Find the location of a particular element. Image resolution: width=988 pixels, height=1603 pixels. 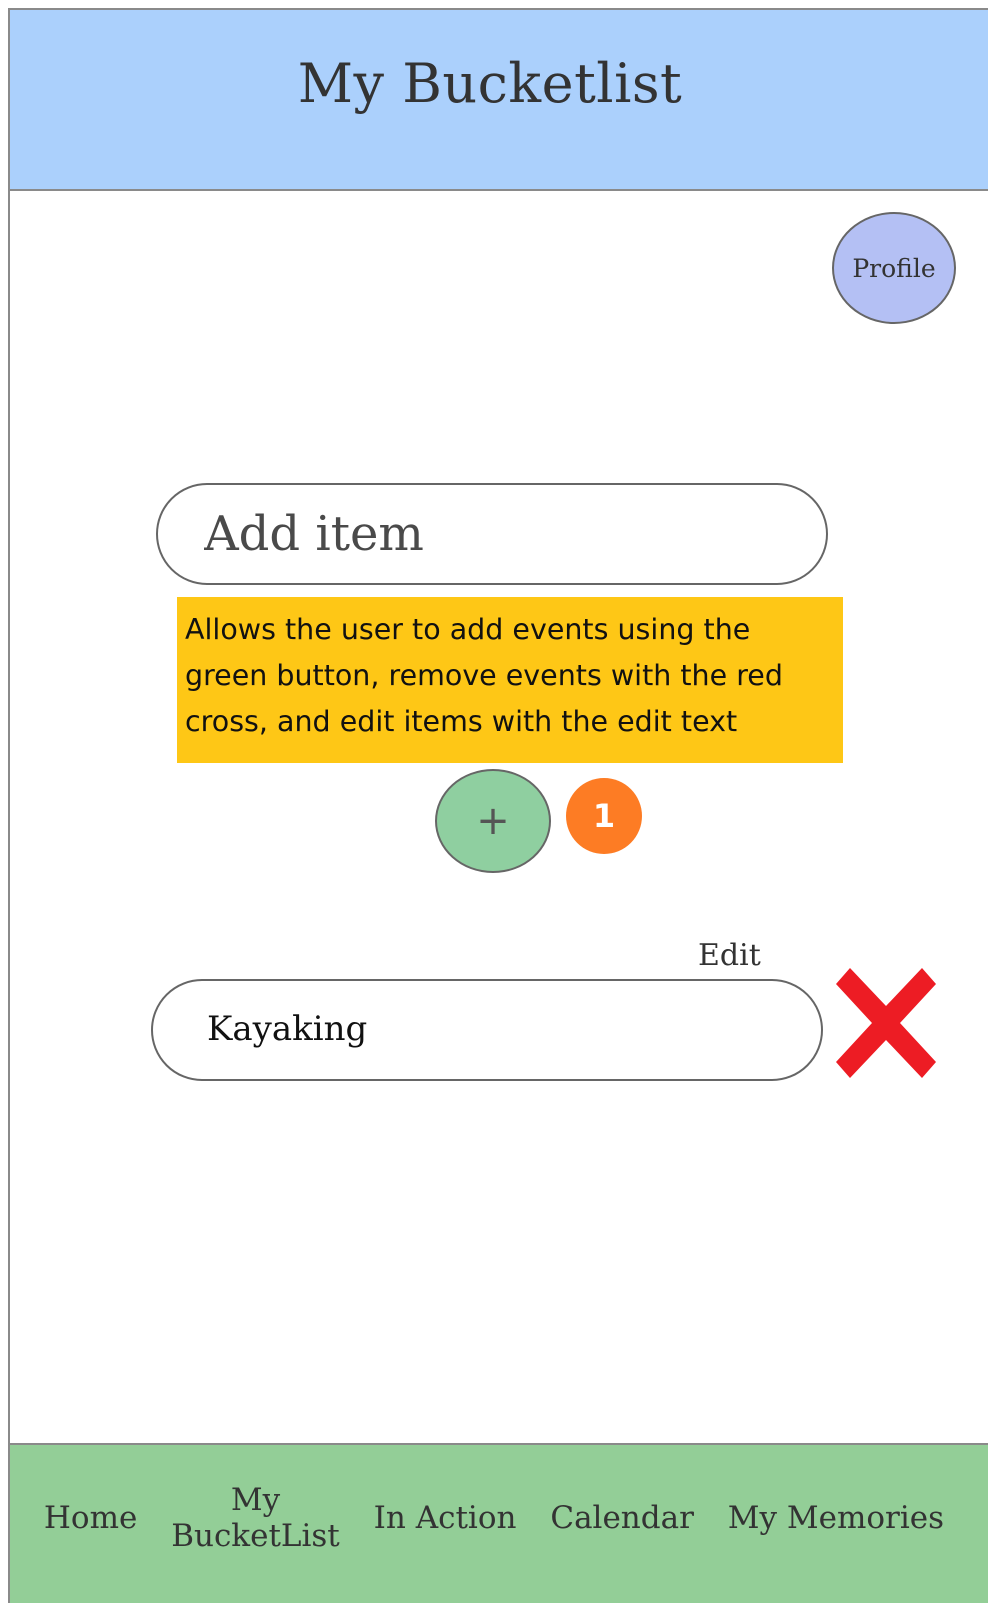

annotation-step-badge: 1 is located at coordinates (604, 816).